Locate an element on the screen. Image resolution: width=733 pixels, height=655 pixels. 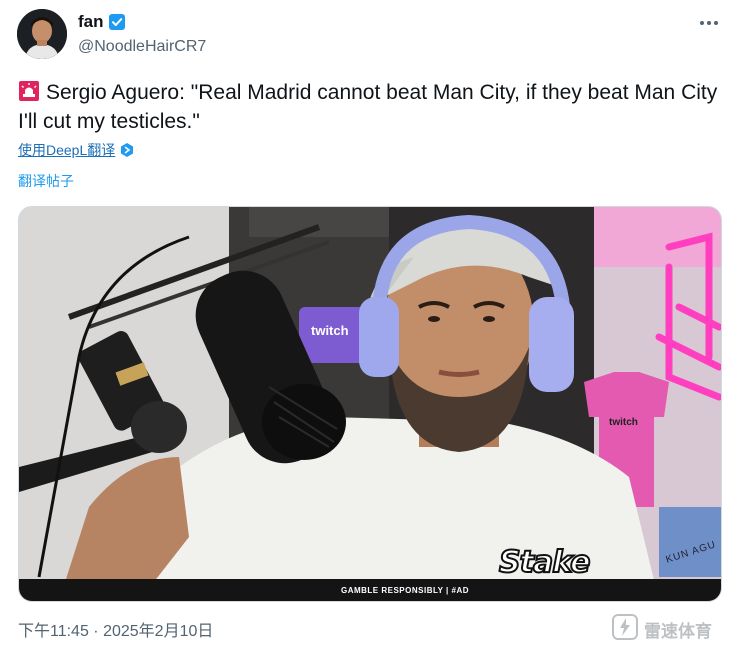
police-siren-icon is located at coordinates (29, 91).